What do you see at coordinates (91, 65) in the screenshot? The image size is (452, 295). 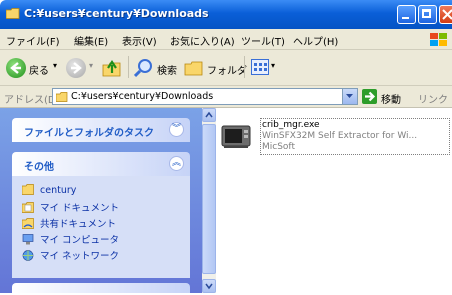 I see `forward-dropdown-icon: ▾` at bounding box center [91, 65].